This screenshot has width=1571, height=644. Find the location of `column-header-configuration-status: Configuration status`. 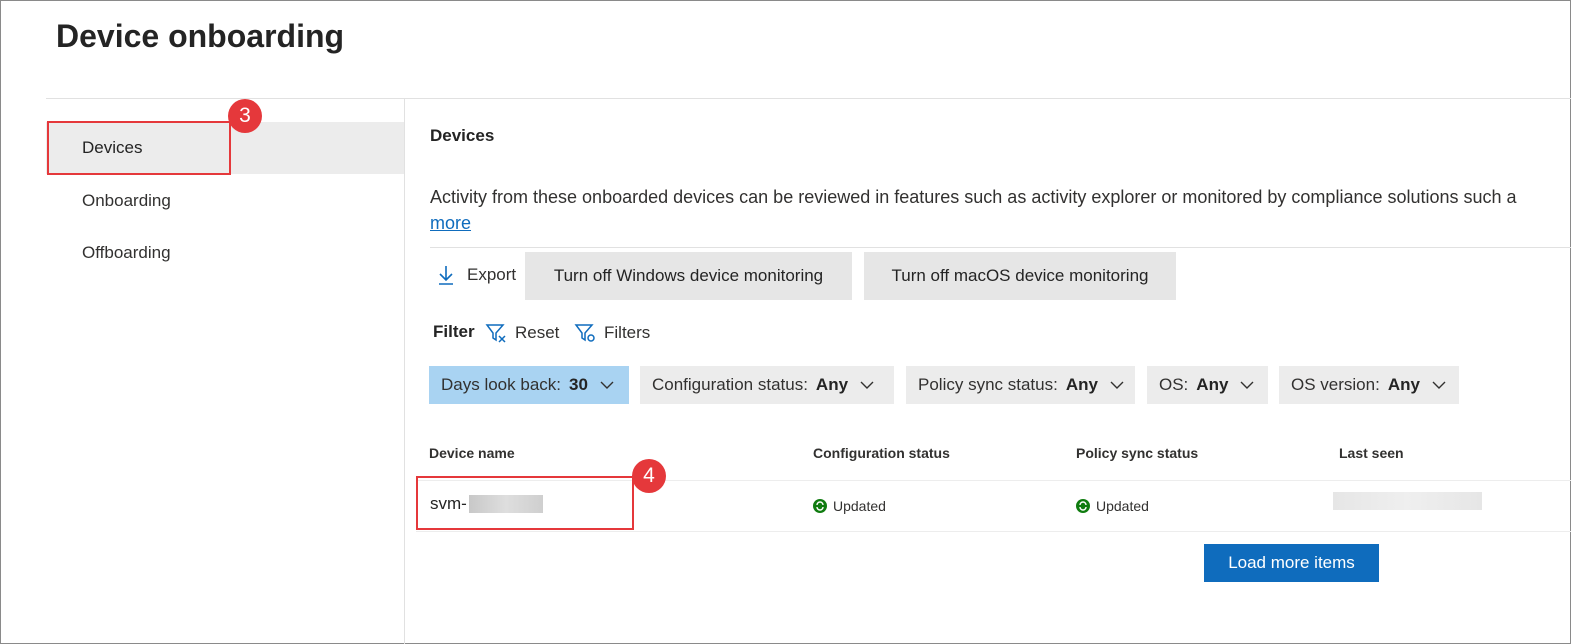

column-header-configuration-status: Configuration status is located at coordinates (881, 453).